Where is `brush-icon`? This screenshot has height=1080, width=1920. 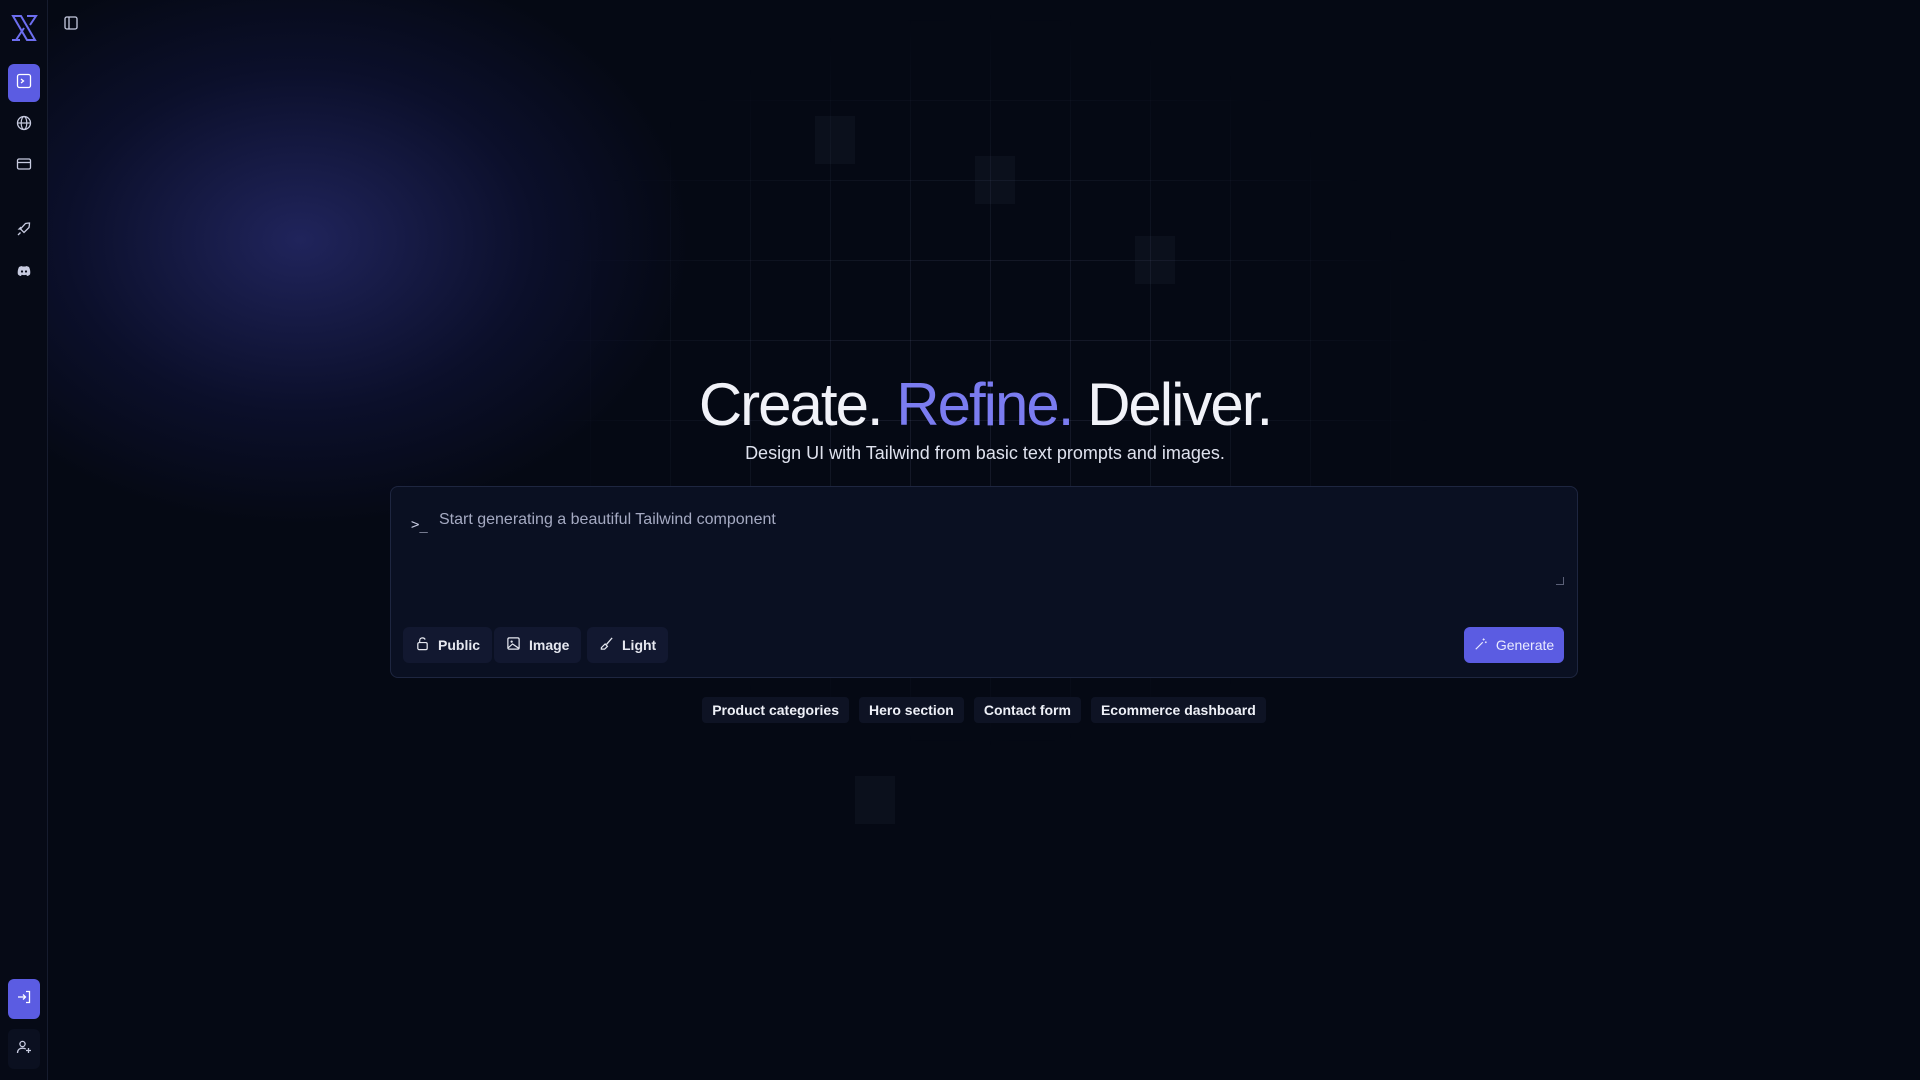 brush-icon is located at coordinates (606, 645).